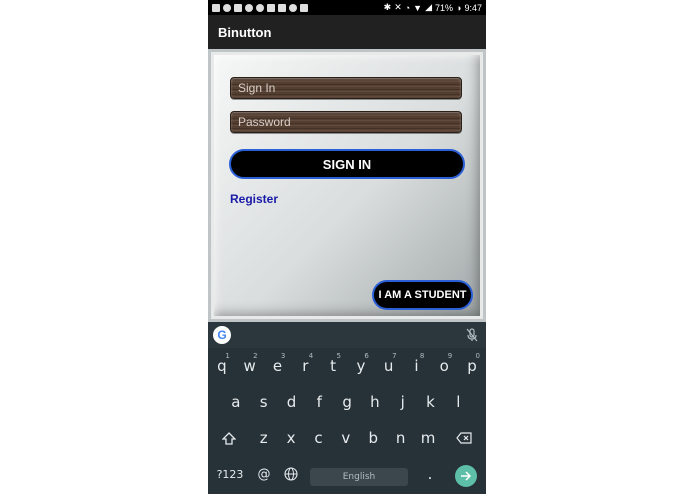 The width and height of the screenshot is (695, 494). What do you see at coordinates (257, 88) in the screenshot?
I see `signin-placeholder: Sign In` at bounding box center [257, 88].